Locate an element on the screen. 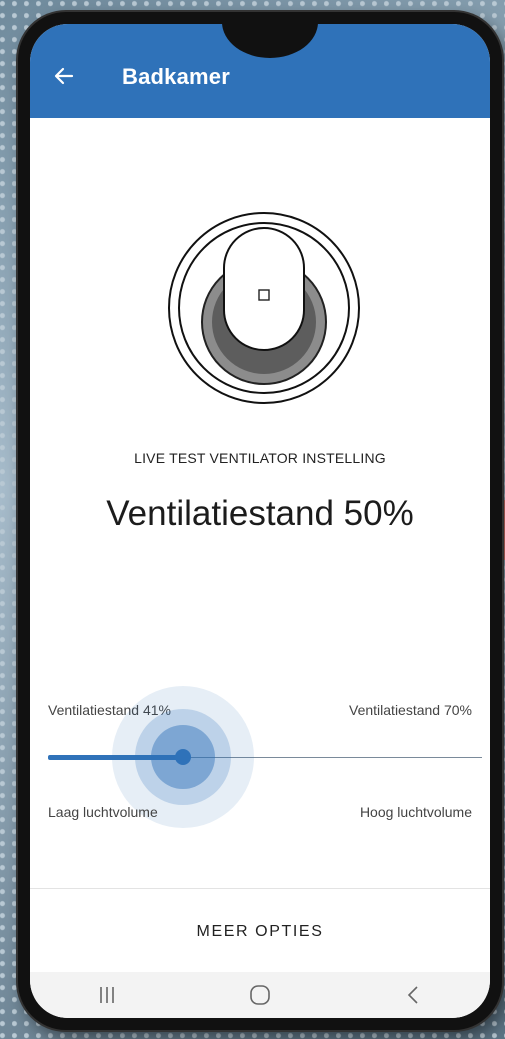 The image size is (505, 1039). ventilation-value: Ventilatiestand 50% is located at coordinates (260, 513).